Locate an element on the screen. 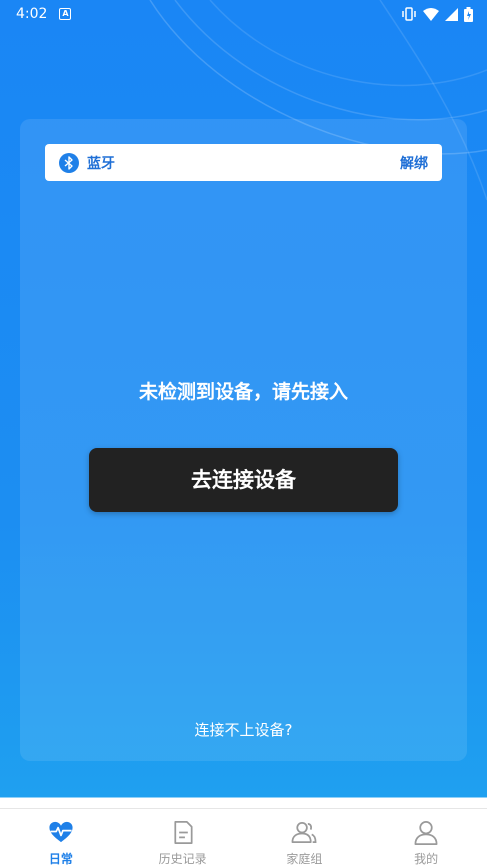 This screenshot has height=867, width=487. battery-icon is located at coordinates (468, 14).